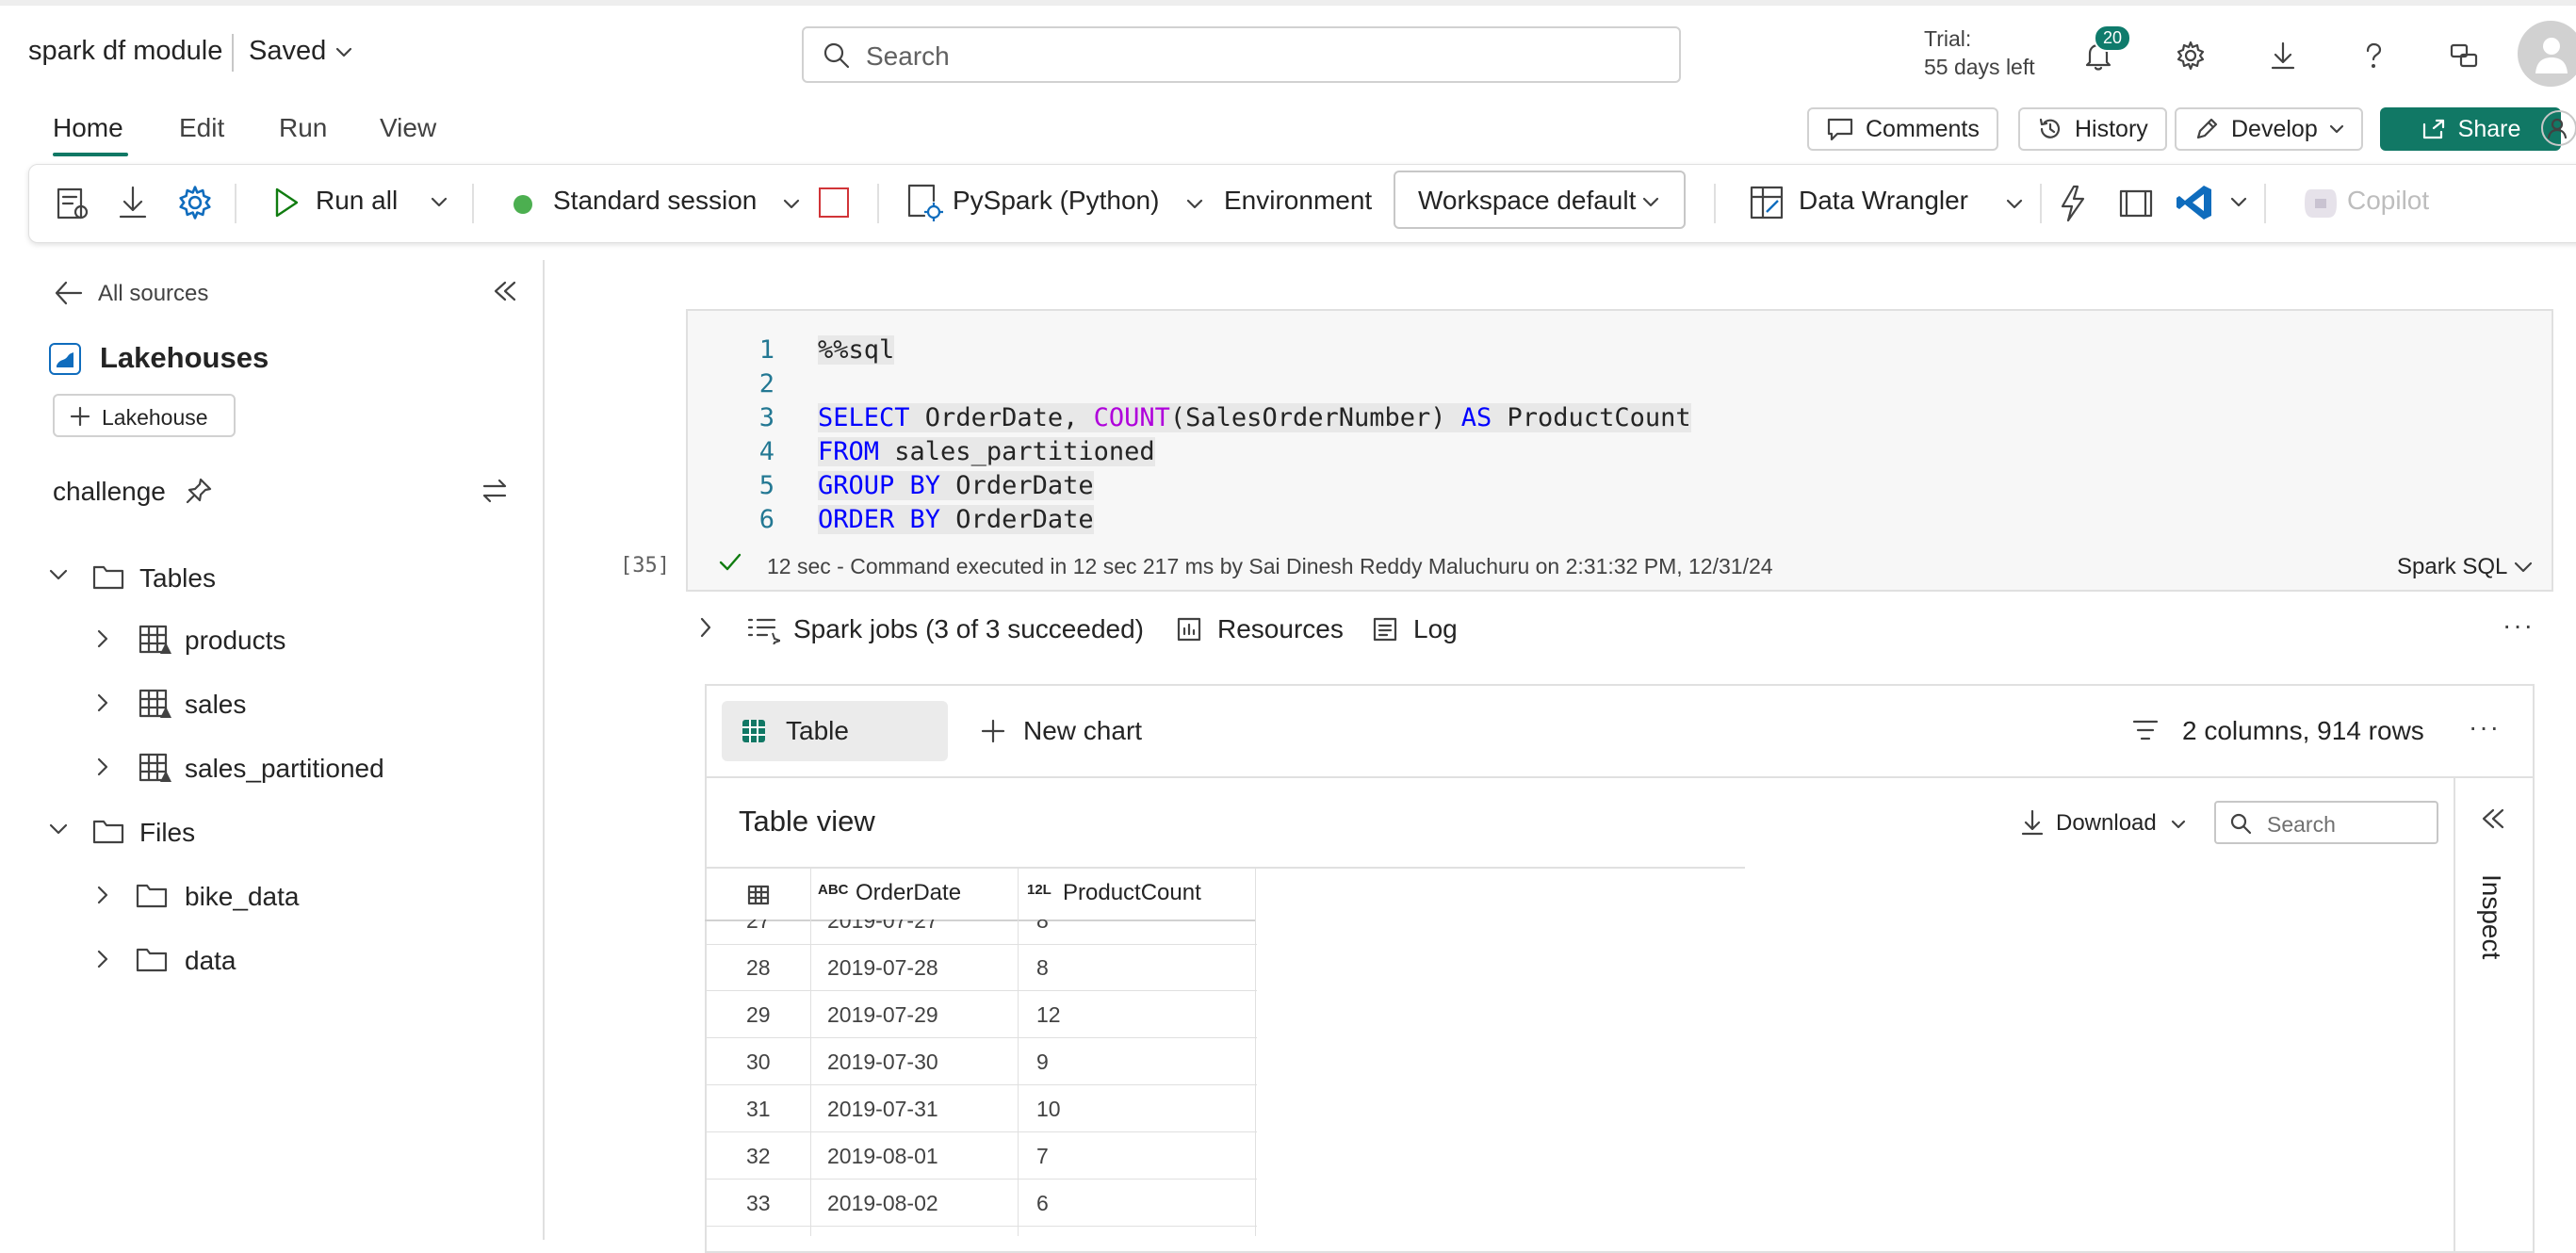 This screenshot has width=2576, height=1253. What do you see at coordinates (408, 128) in the screenshot?
I see `tab-view: View` at bounding box center [408, 128].